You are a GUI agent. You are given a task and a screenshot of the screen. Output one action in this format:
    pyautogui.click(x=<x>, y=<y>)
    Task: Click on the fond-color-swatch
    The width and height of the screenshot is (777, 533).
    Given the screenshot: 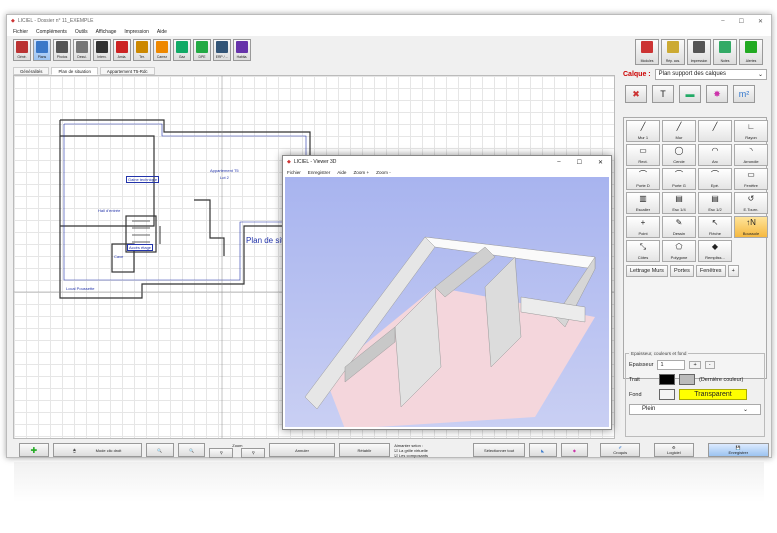 What is the action you would take?
    pyautogui.click(x=667, y=394)
    